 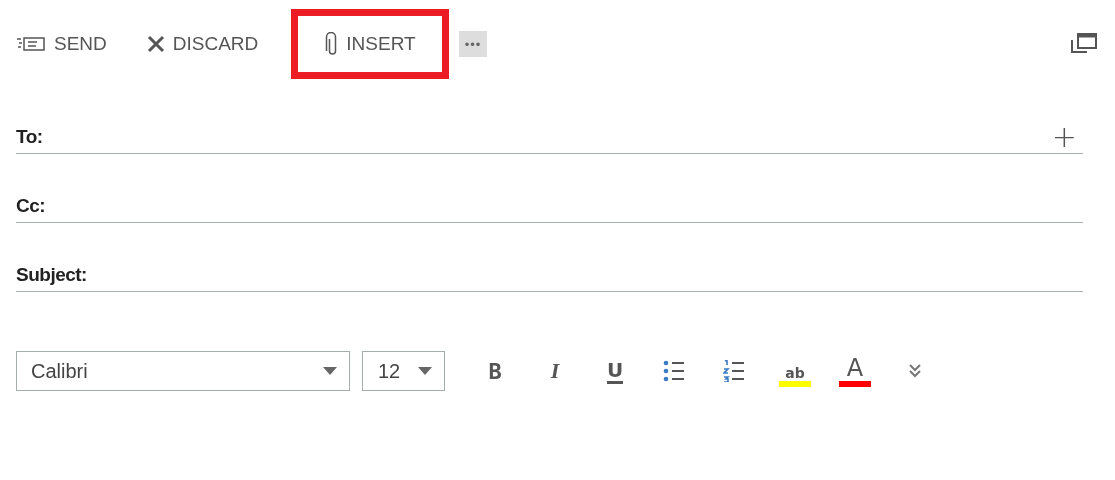 What do you see at coordinates (549, 275) in the screenshot?
I see `subject-field: Subject:` at bounding box center [549, 275].